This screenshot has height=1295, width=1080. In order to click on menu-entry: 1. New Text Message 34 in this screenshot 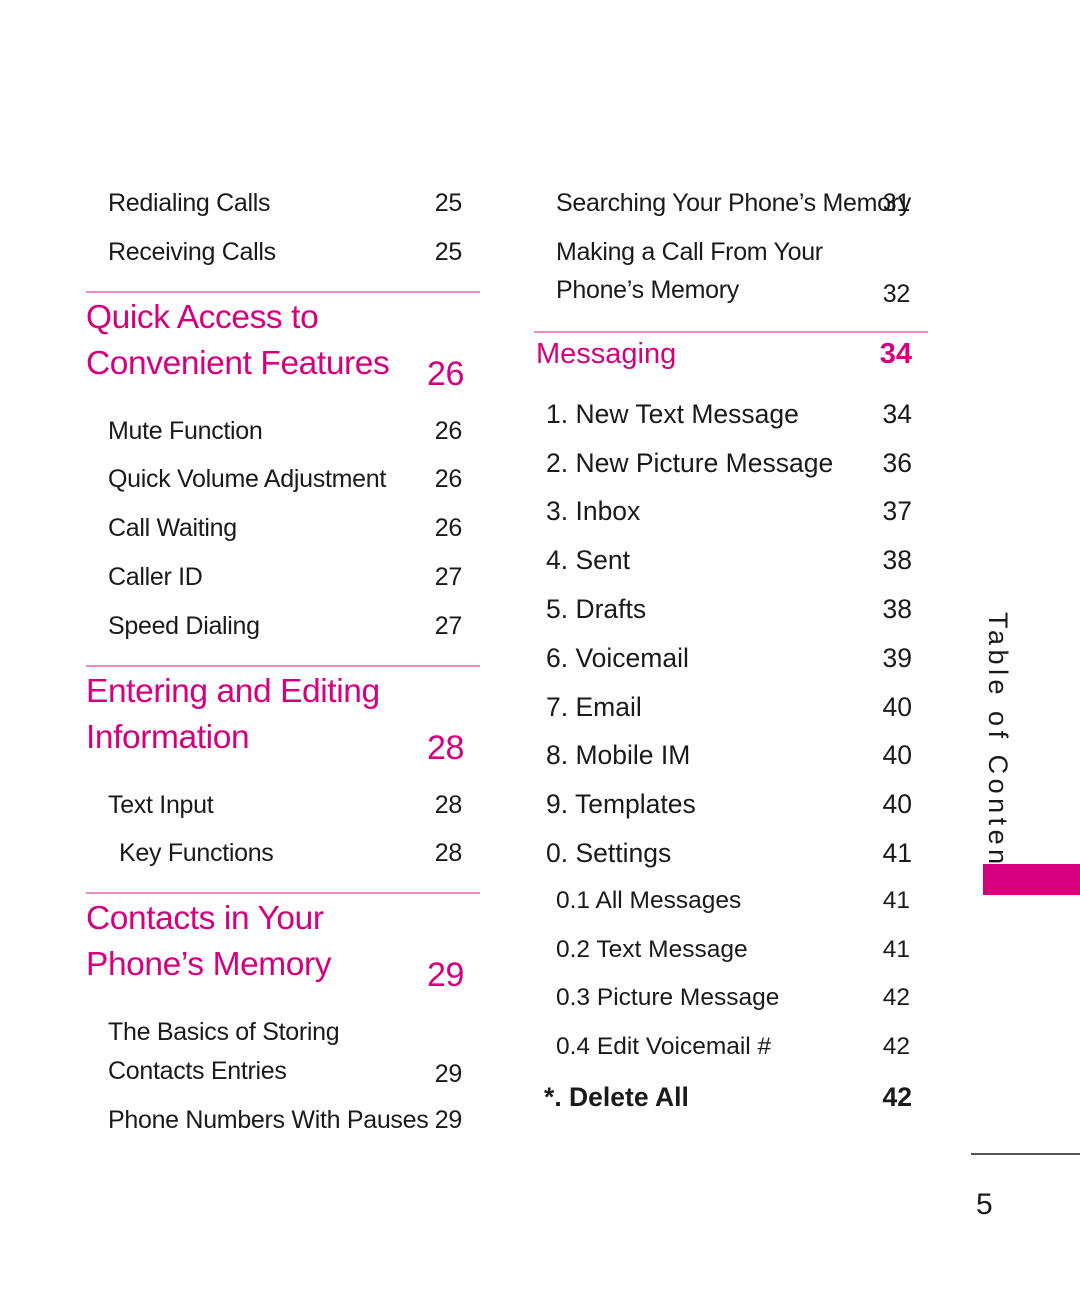, I will do `click(731, 414)`.